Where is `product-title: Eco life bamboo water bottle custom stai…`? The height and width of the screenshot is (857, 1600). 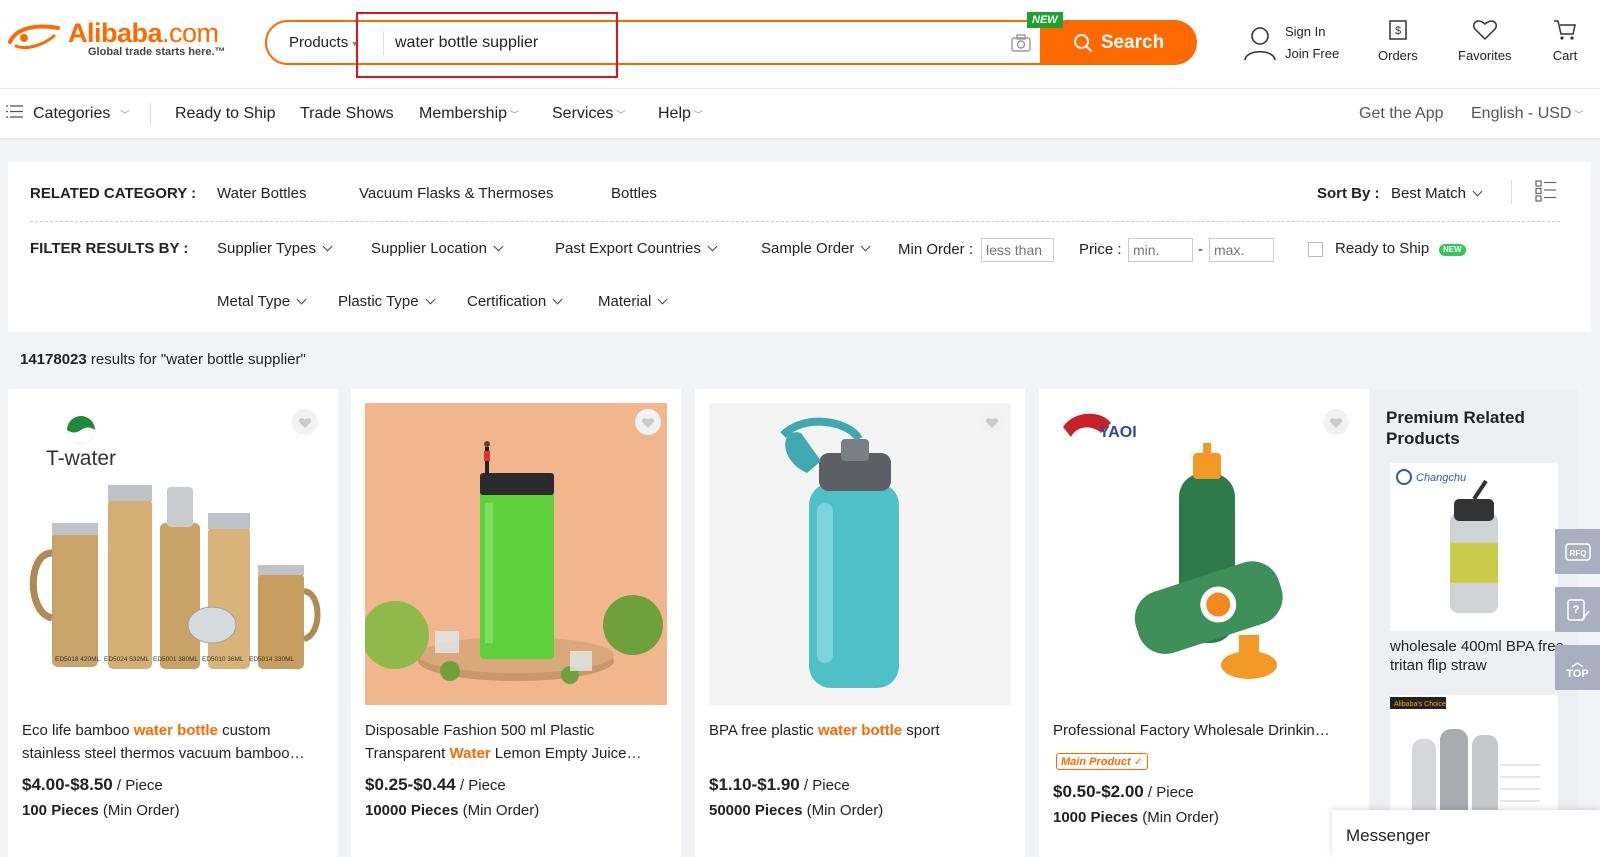
product-title: Eco life bamboo water bottle custom stai… is located at coordinates (172, 742).